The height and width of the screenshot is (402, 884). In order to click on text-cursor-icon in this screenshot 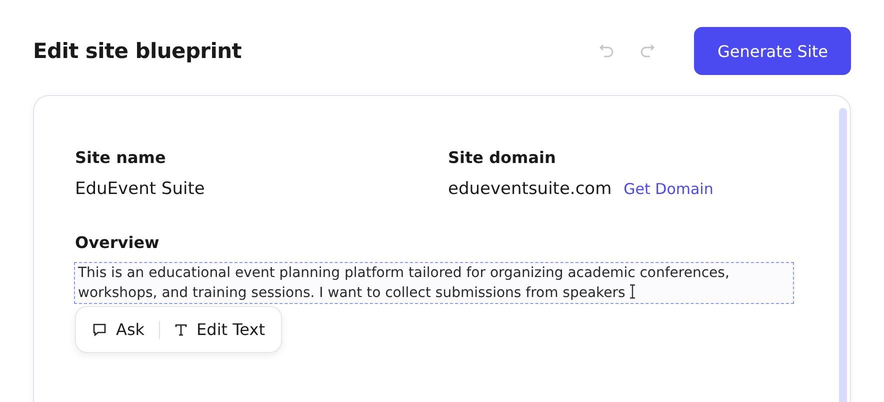, I will do `click(632, 291)`.